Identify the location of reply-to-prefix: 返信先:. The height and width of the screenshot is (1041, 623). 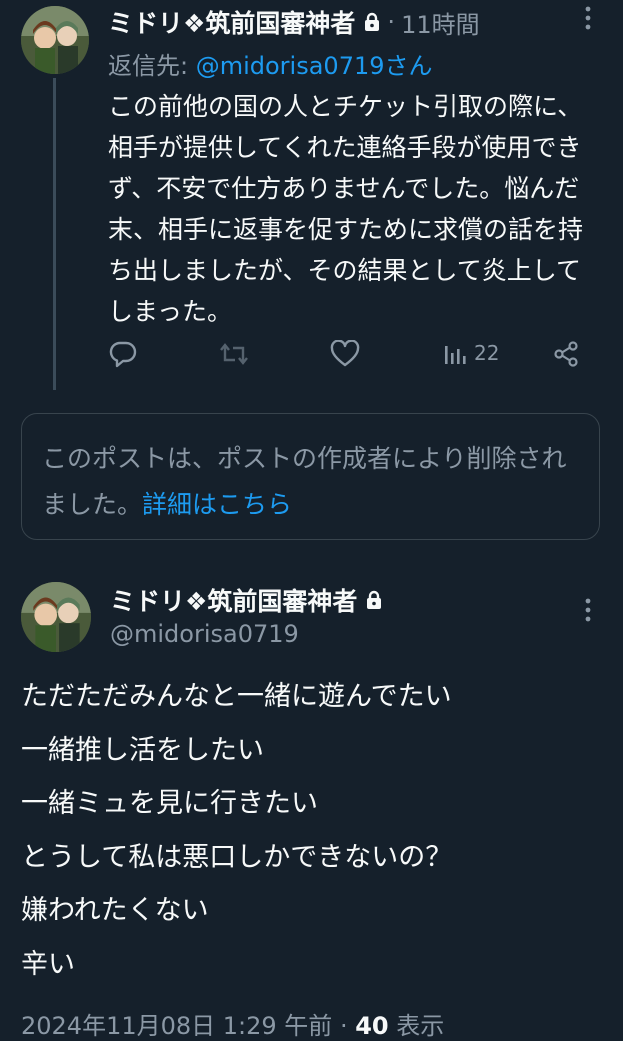
(152, 66).